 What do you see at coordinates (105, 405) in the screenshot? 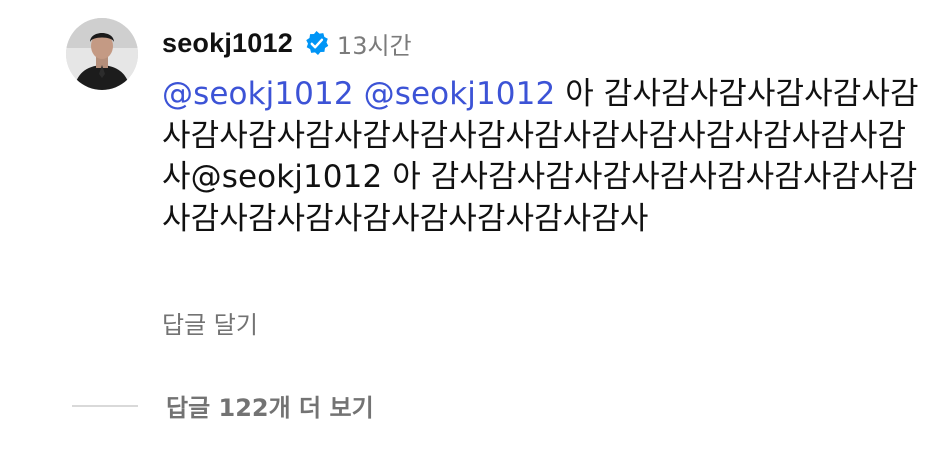
I see `divider-line` at bounding box center [105, 405].